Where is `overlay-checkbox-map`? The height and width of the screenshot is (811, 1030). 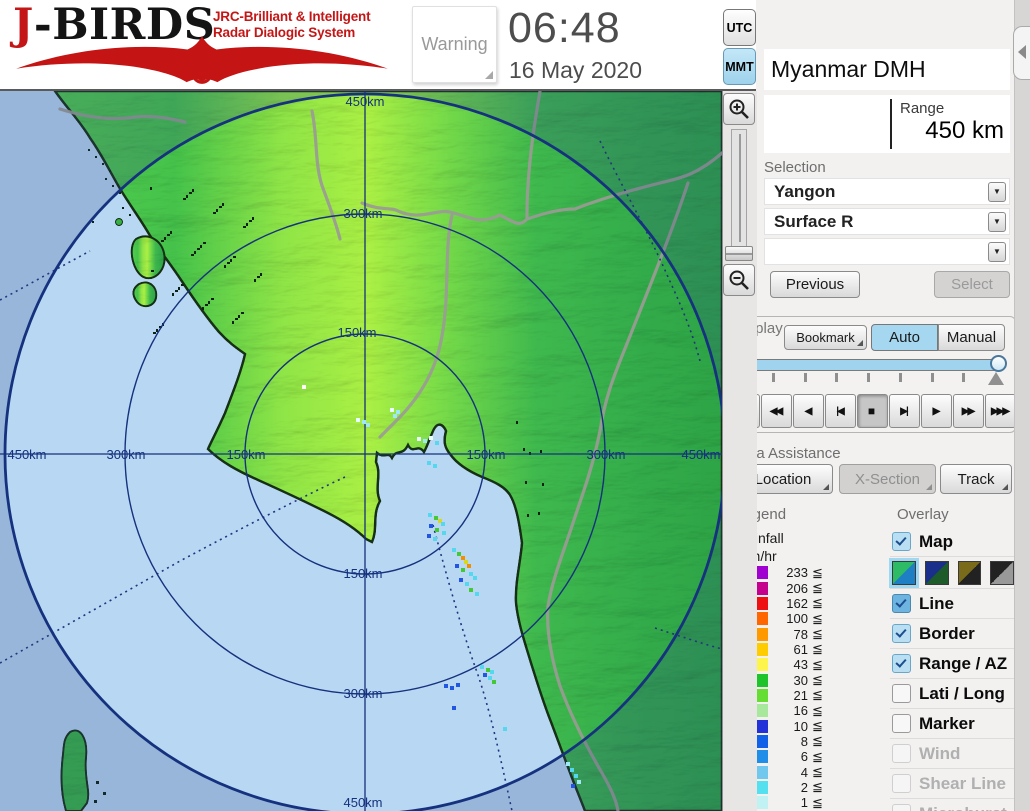 overlay-checkbox-map is located at coordinates (901, 541).